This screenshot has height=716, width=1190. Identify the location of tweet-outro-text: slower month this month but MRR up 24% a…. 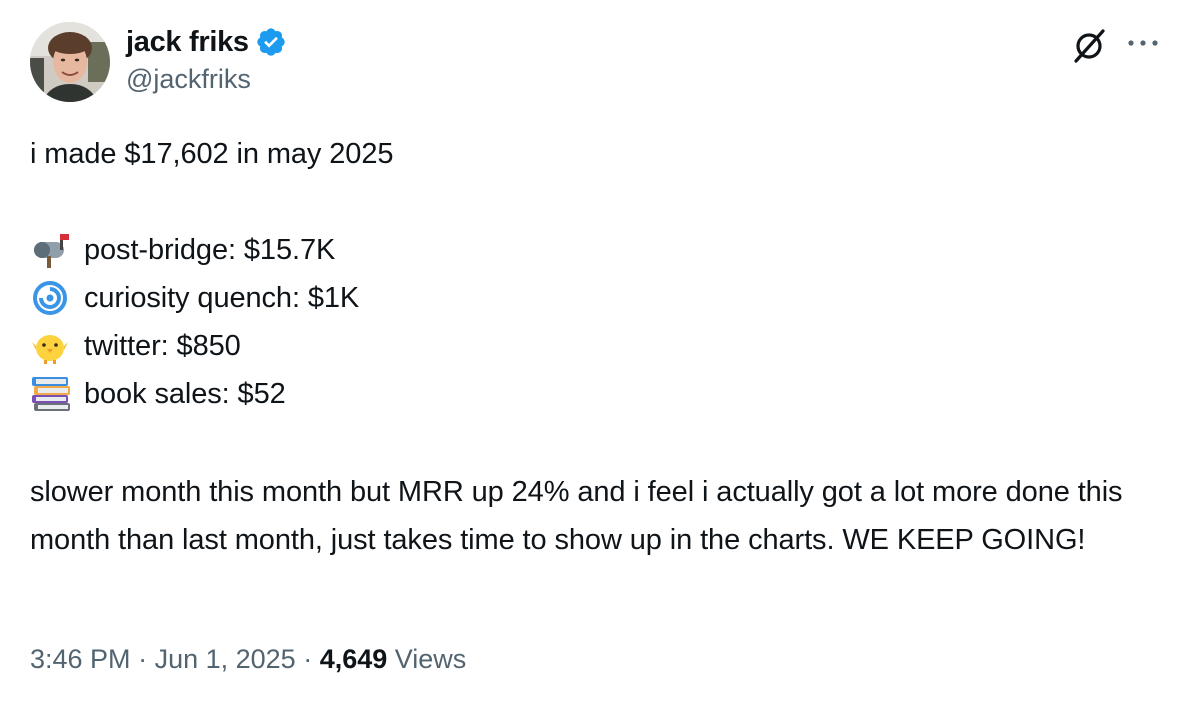
(576, 516).